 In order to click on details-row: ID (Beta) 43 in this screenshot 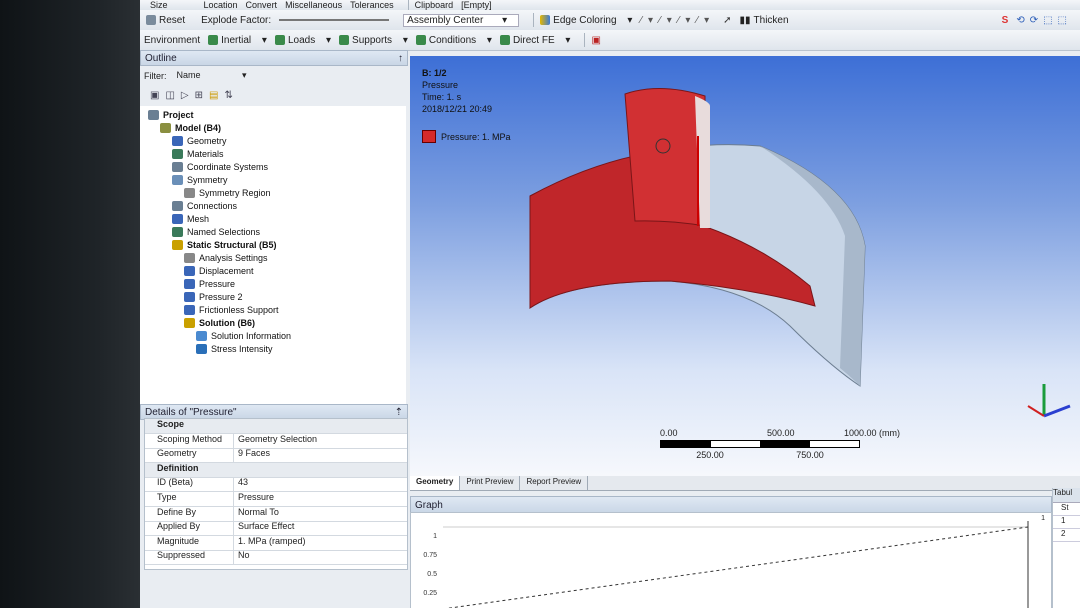, I will do `click(276, 485)`.